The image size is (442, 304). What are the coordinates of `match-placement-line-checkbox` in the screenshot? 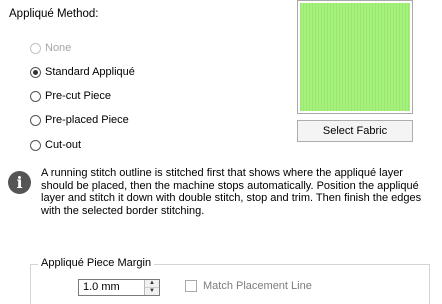 It's located at (191, 286).